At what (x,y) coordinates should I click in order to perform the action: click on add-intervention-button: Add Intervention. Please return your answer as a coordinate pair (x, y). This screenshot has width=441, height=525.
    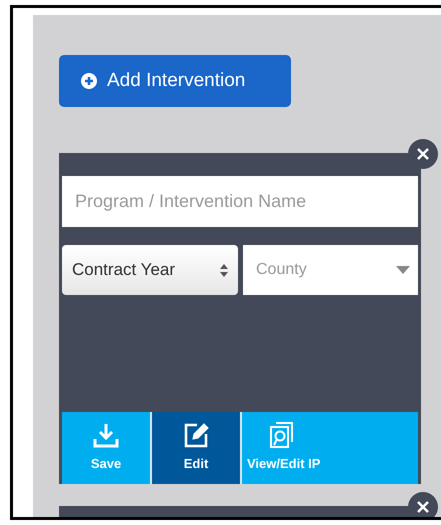
    Looking at the image, I should click on (175, 81).